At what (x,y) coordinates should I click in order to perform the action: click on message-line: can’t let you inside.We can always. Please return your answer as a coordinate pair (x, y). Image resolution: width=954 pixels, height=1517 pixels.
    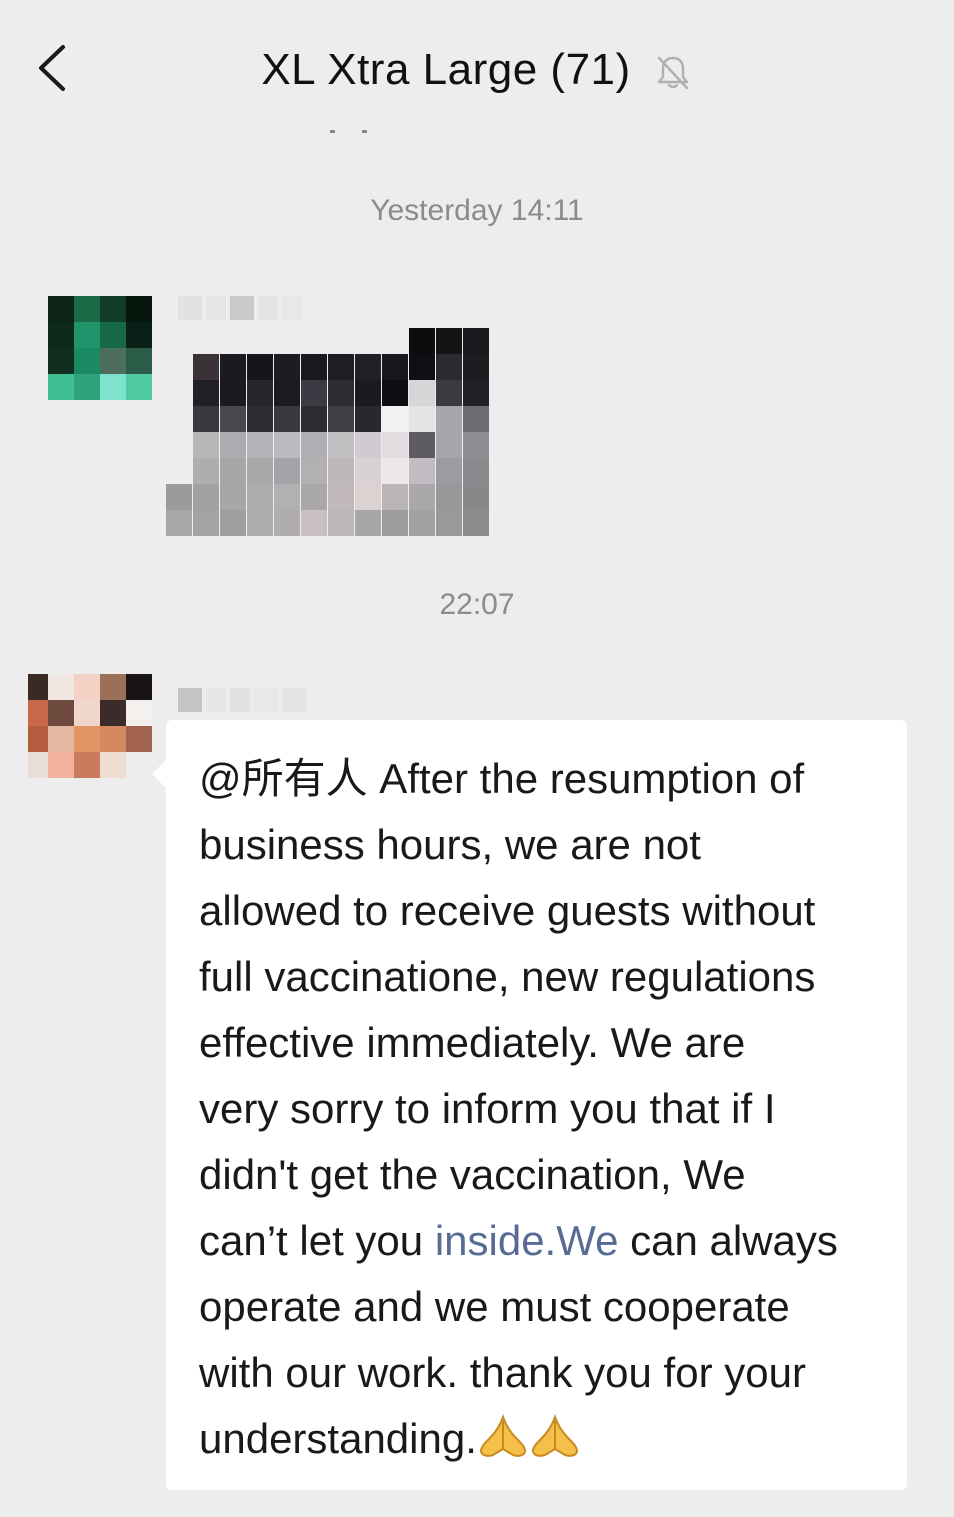
    Looking at the image, I should click on (538, 1241).